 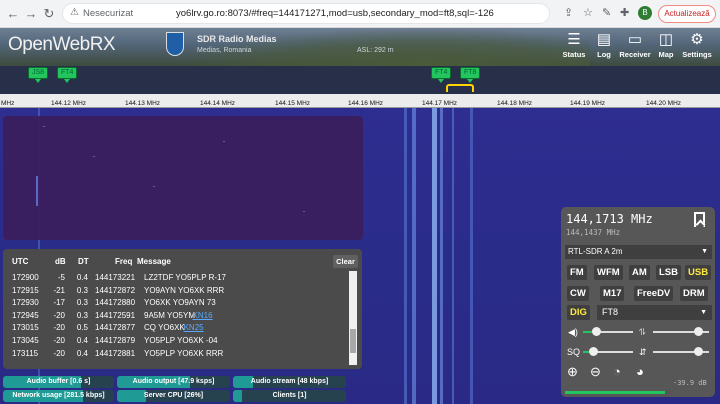 What do you see at coordinates (174, 317) in the screenshot?
I see `message-row: 172945 -20 0.3 144172591 9A5M YO5YM KN16` at bounding box center [174, 317].